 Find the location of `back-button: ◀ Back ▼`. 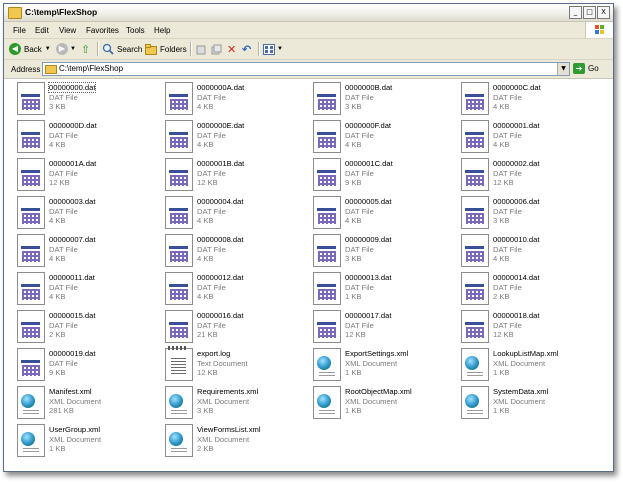

back-button: ◀ Back ▼ is located at coordinates (30, 49).